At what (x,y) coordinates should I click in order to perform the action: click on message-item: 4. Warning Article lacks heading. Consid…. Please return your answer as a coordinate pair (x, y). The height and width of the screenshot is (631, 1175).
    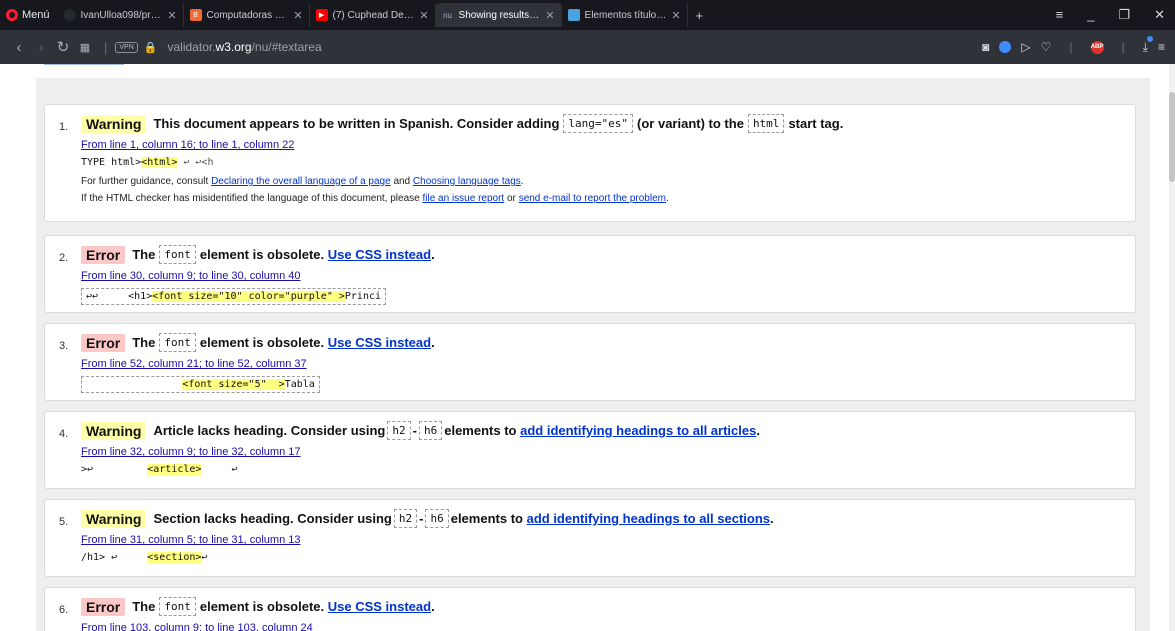
    Looking at the image, I should click on (590, 450).